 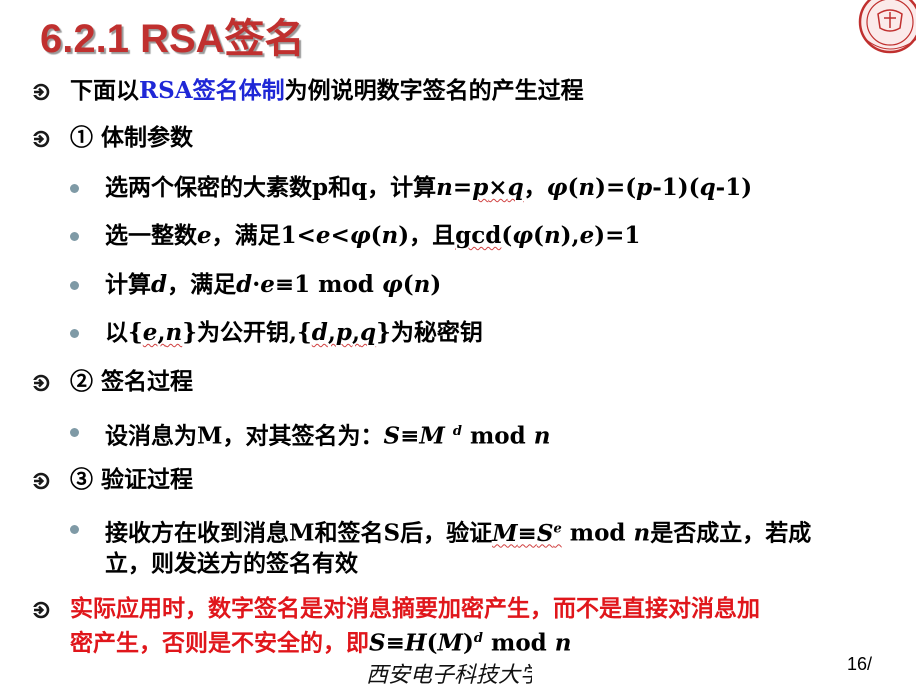 What do you see at coordinates (373, 235) in the screenshot?
I see `bullet-choose-e: 选一整数e，满足1<e<φ(n)，且gcd(φ(n),e)=1` at bounding box center [373, 235].